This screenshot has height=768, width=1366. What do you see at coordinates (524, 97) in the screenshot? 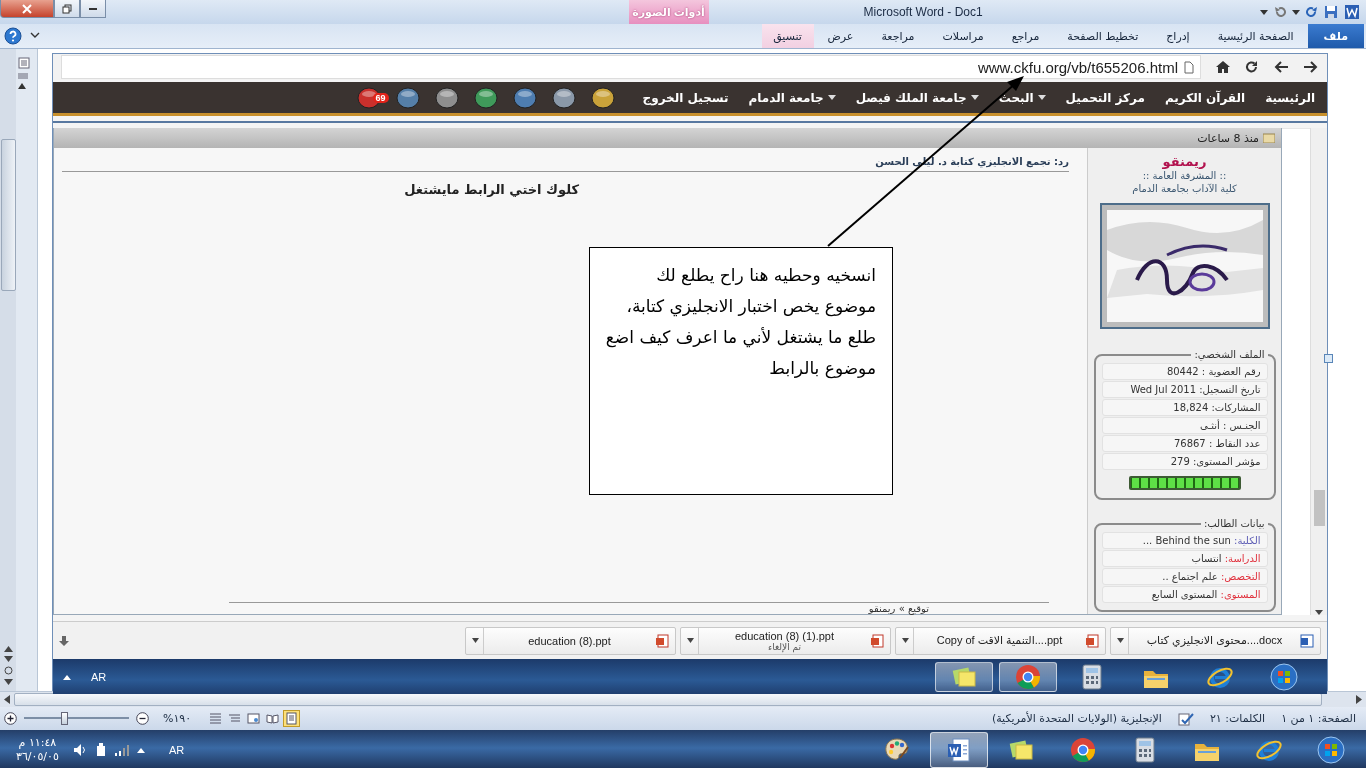
I see `chat-icon` at bounding box center [524, 97].